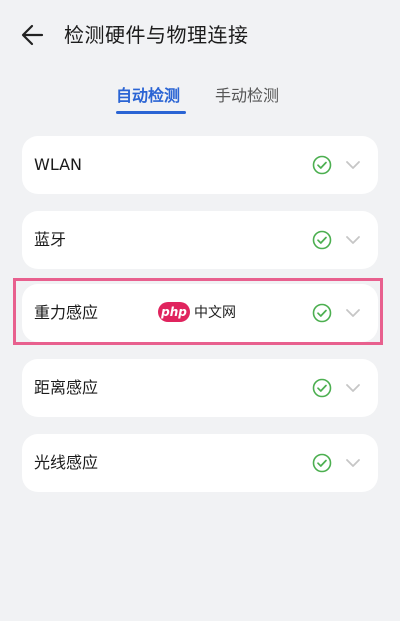 This screenshot has width=400, height=621. What do you see at coordinates (66, 312) in the screenshot?
I see `list-item-label: 重力感应` at bounding box center [66, 312].